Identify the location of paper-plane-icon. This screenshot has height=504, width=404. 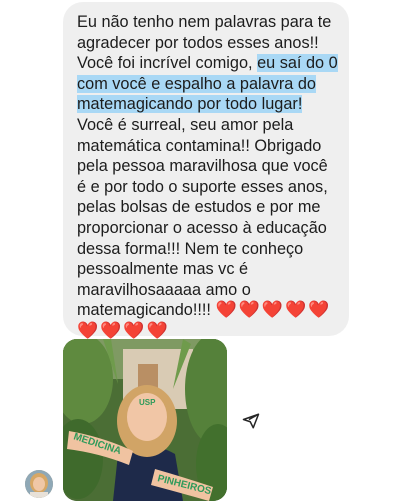
(251, 421).